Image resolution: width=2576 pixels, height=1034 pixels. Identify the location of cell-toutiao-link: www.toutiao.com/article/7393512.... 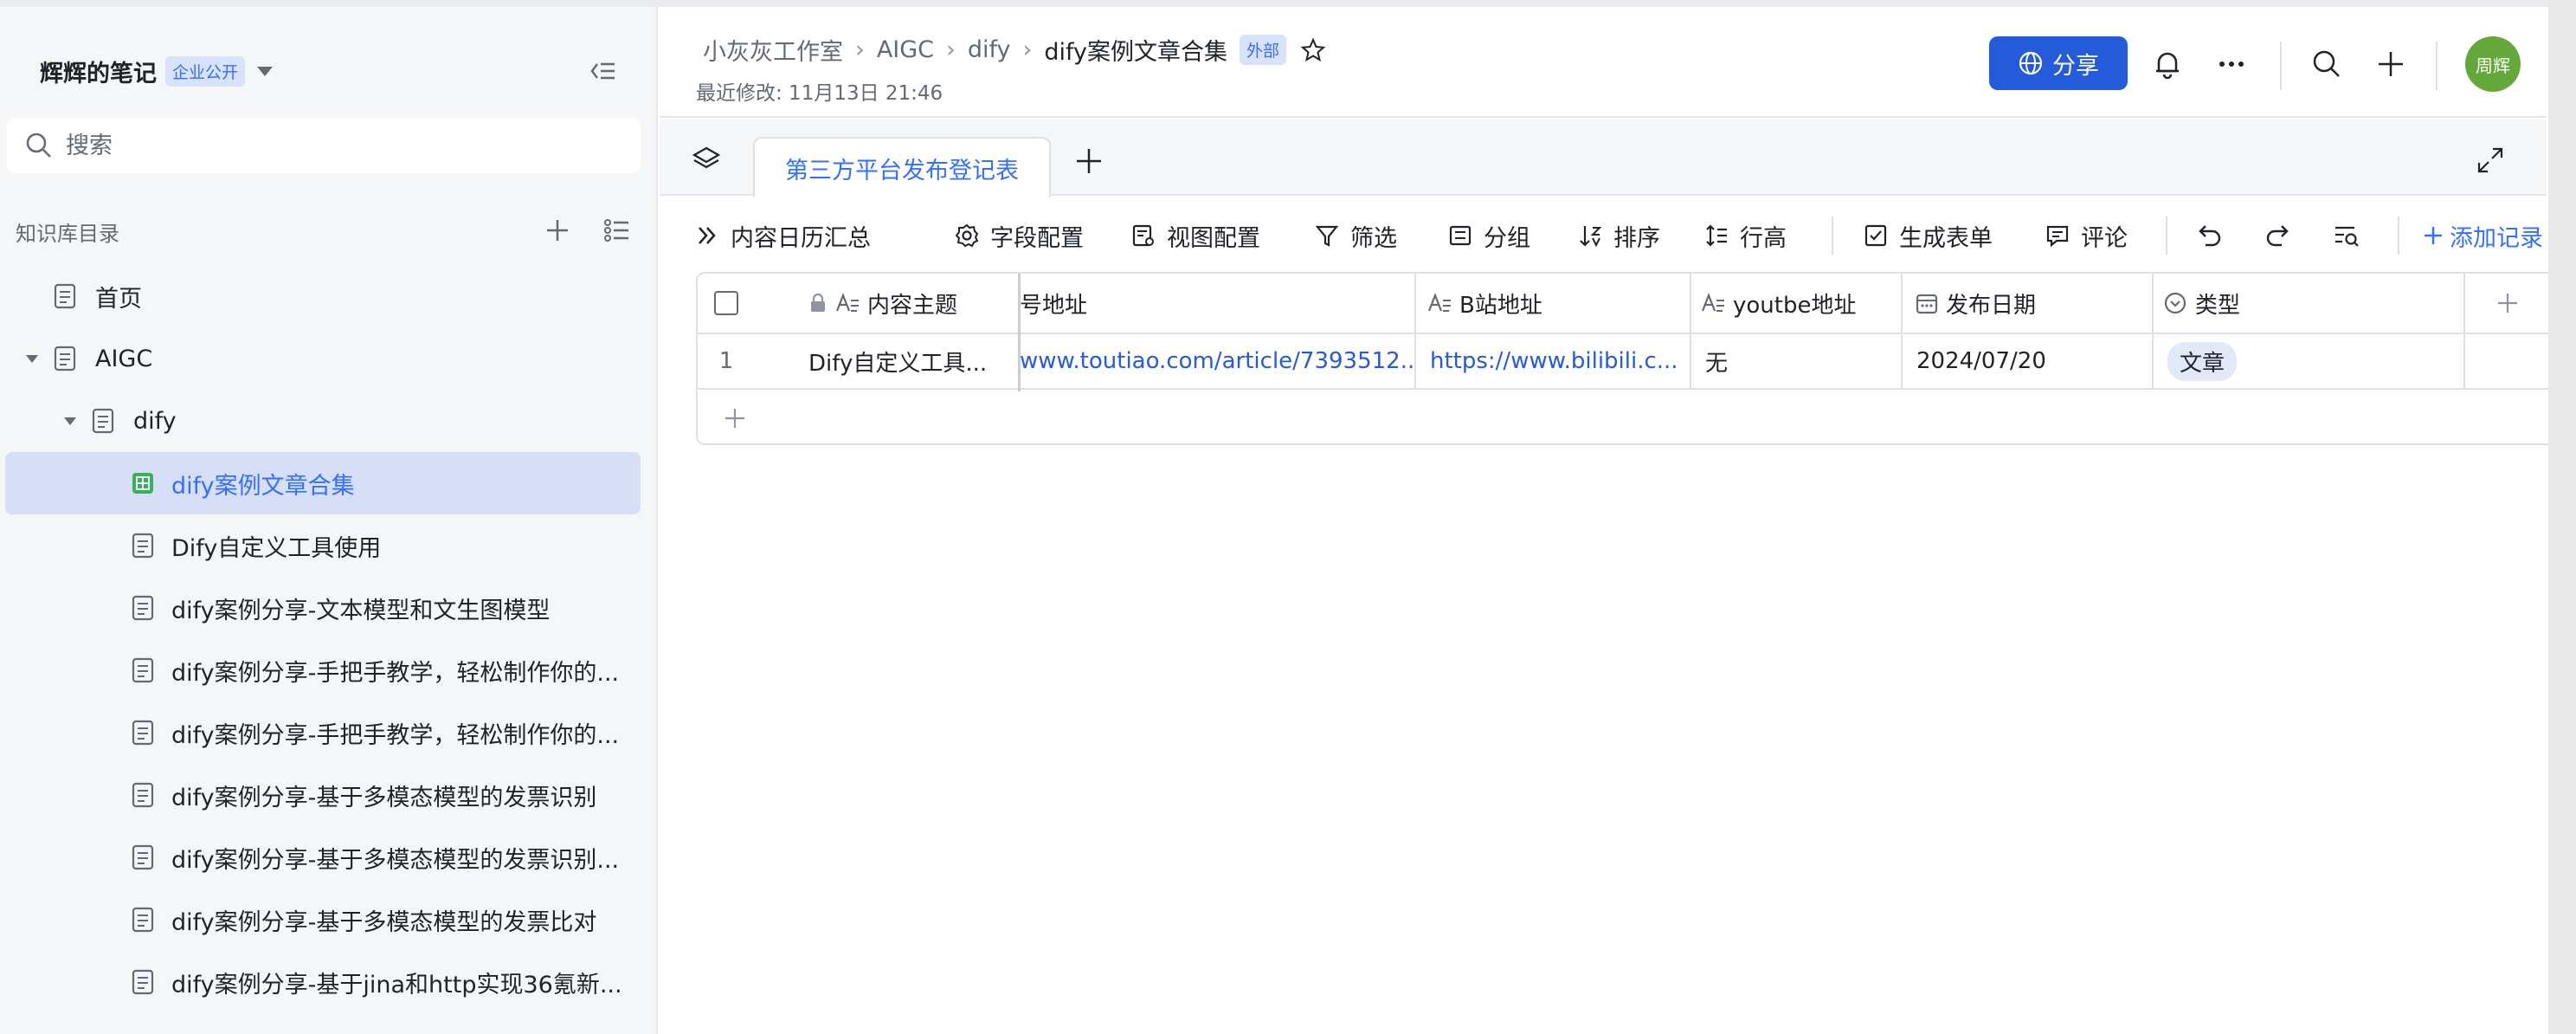
(1218, 361).